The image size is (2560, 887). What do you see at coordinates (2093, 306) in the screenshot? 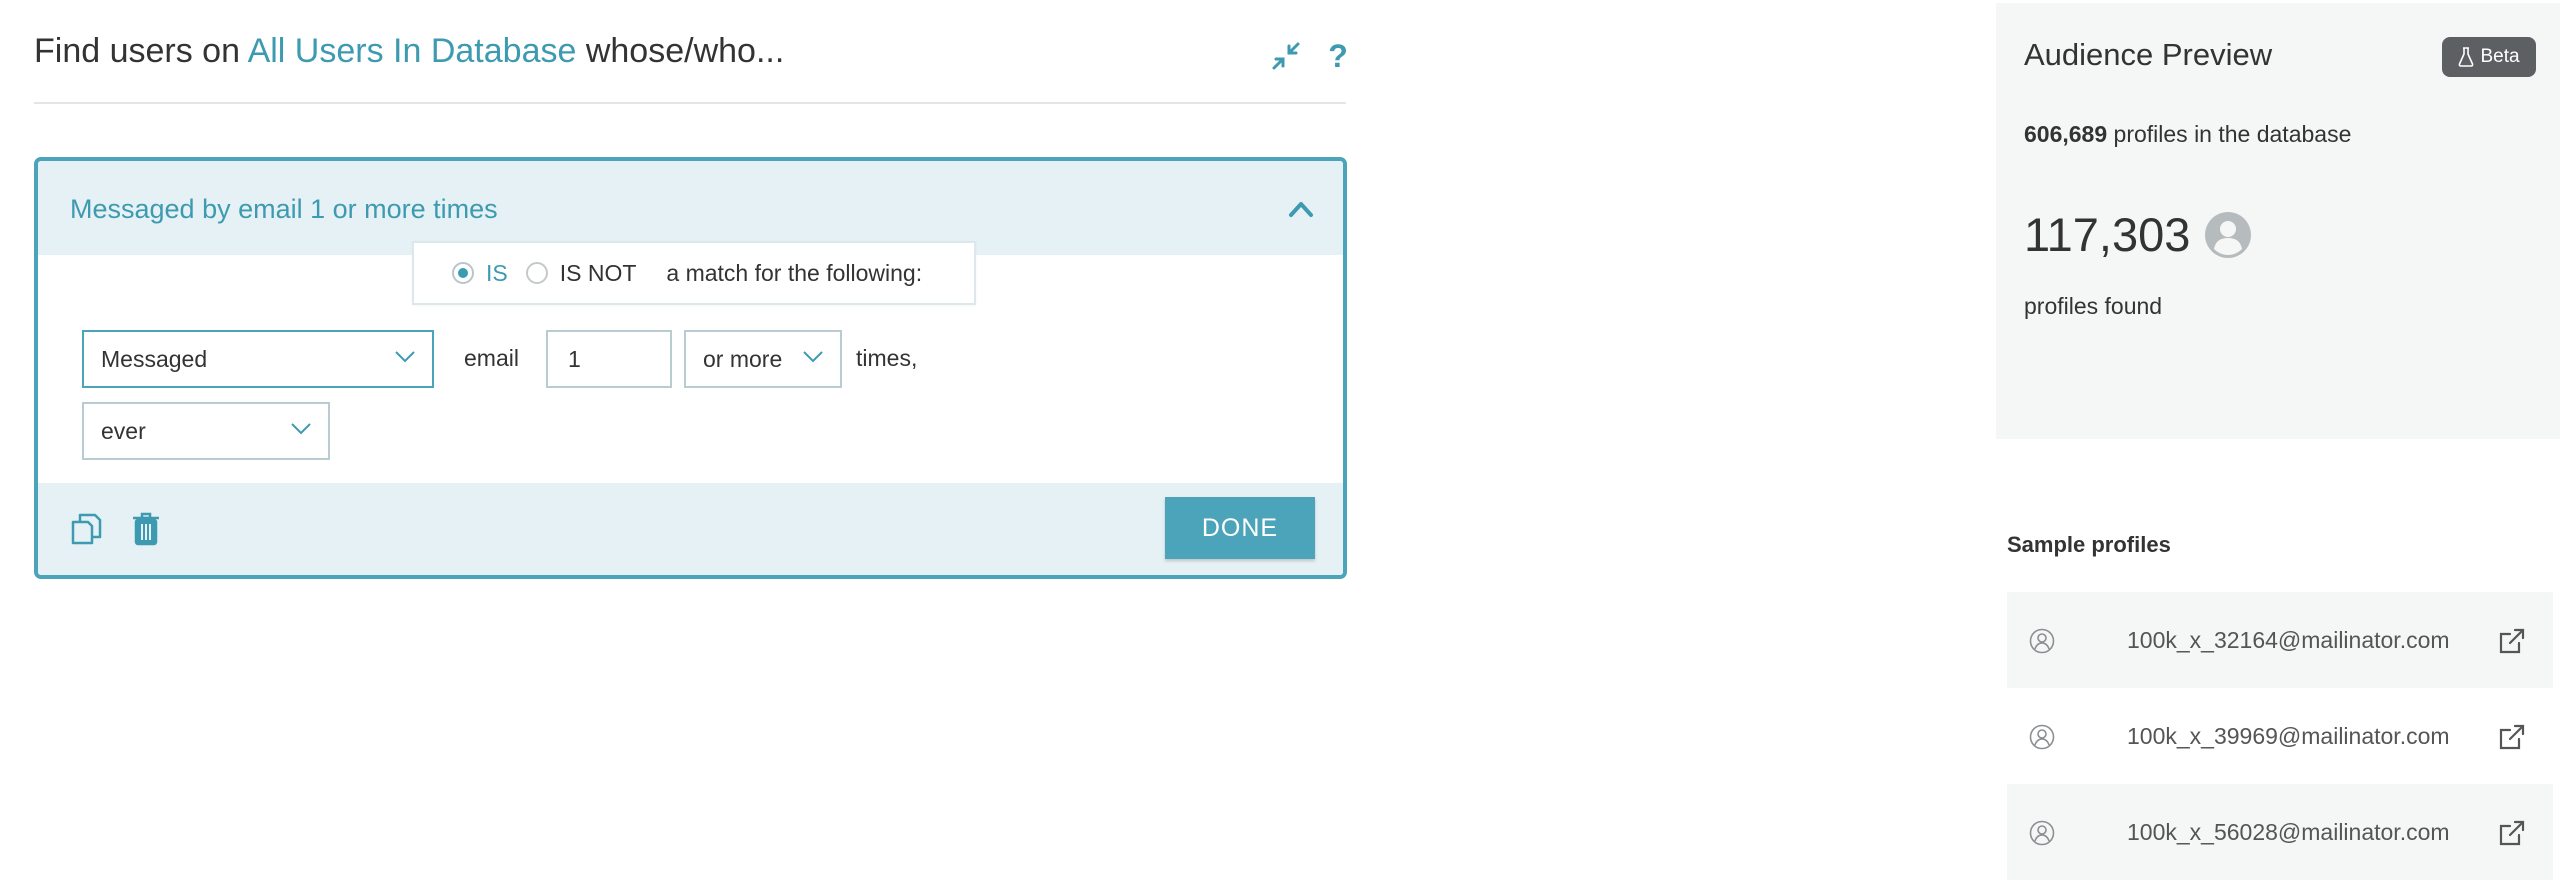
I see `found-label: profiles found` at bounding box center [2093, 306].